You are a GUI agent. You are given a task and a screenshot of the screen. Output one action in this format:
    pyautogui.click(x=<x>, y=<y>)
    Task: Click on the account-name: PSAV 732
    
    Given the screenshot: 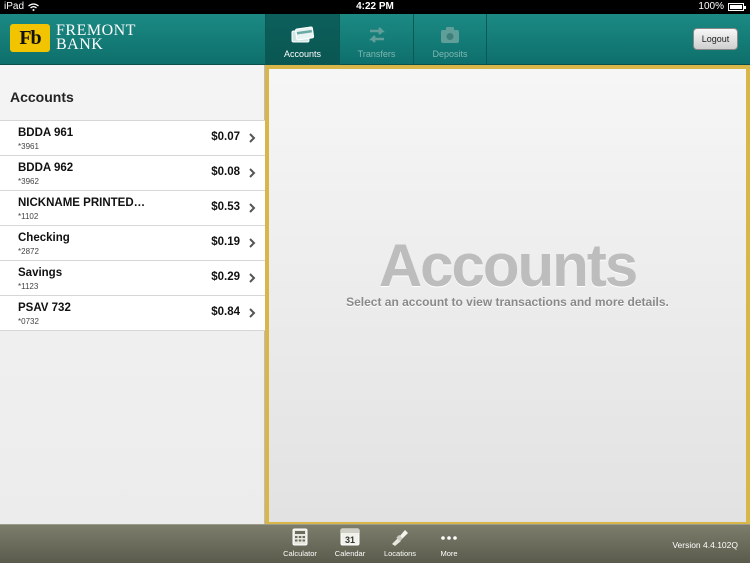 What is the action you would take?
    pyautogui.click(x=44, y=308)
    